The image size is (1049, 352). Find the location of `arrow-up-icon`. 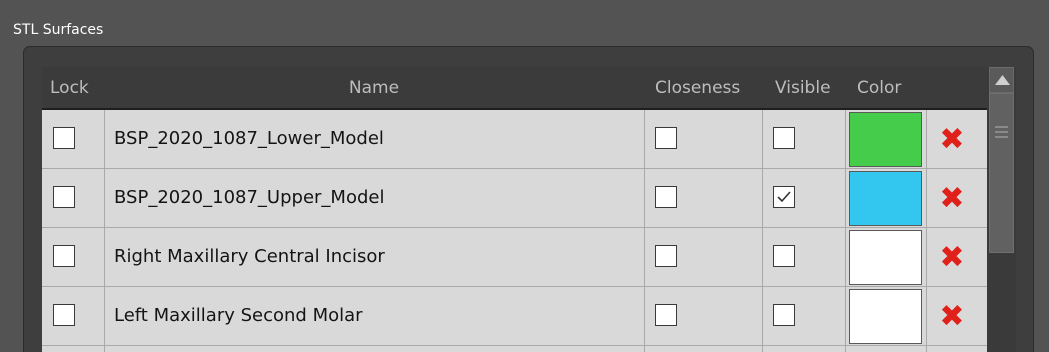

arrow-up-icon is located at coordinates (1002, 80).